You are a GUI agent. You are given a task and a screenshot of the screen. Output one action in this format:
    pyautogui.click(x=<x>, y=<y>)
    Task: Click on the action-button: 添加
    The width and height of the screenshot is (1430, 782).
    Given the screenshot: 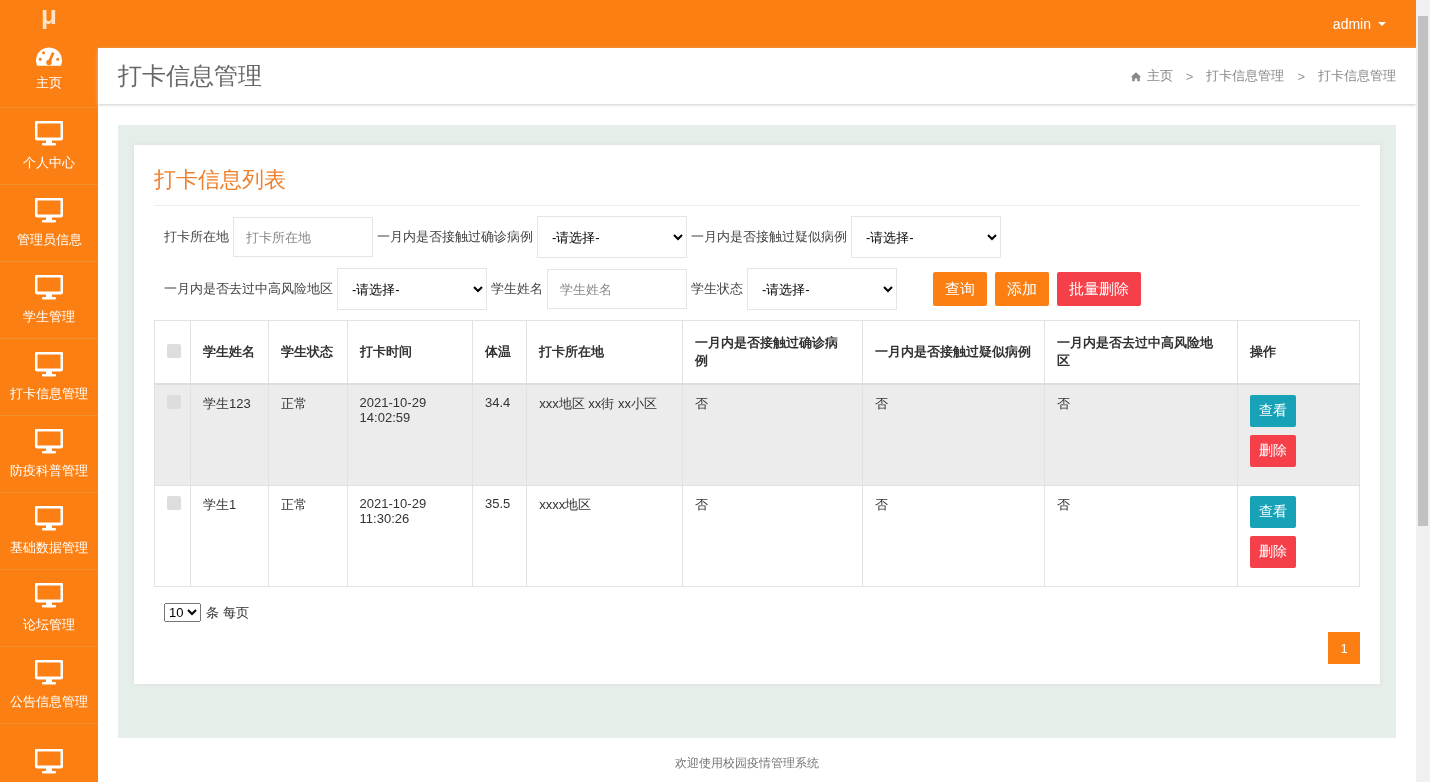 What is the action you would take?
    pyautogui.click(x=1022, y=289)
    